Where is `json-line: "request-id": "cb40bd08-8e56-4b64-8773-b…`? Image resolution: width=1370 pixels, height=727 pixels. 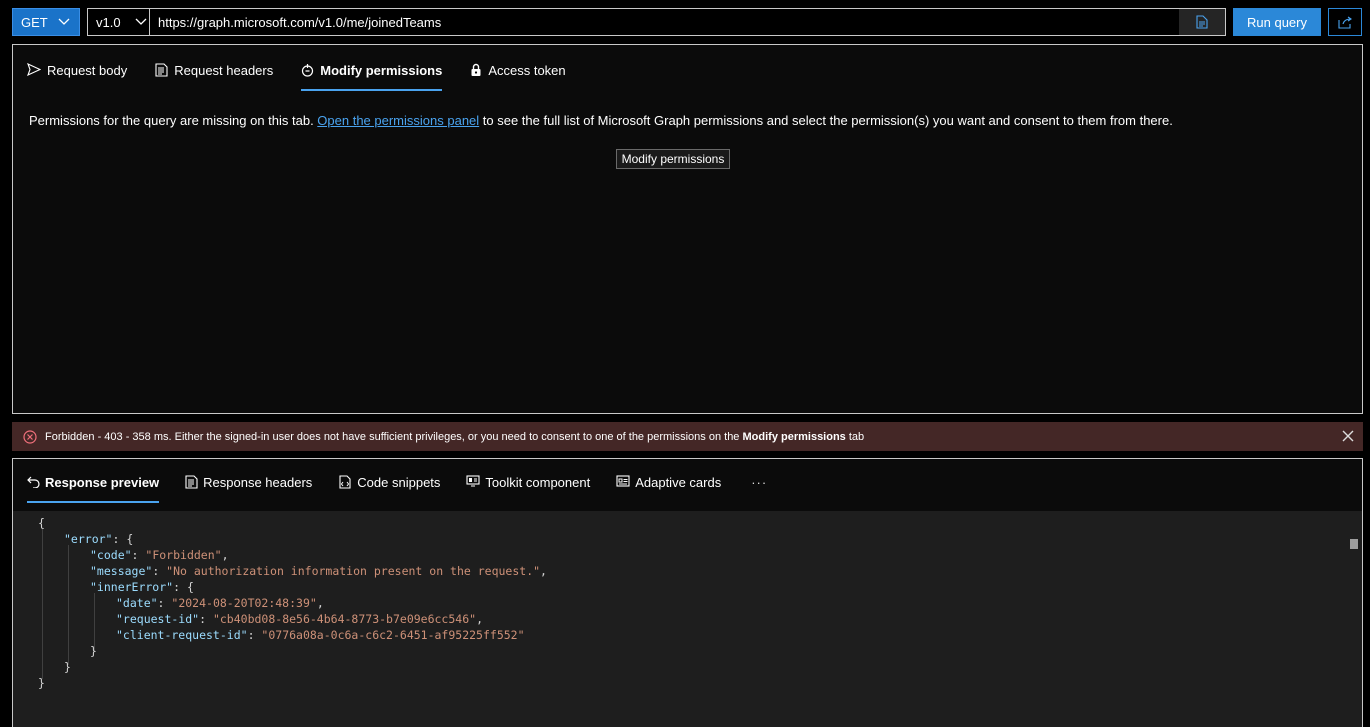
json-line: "request-id": "cb40bd08-8e56-4b64-8773-b… is located at coordinates (299, 619).